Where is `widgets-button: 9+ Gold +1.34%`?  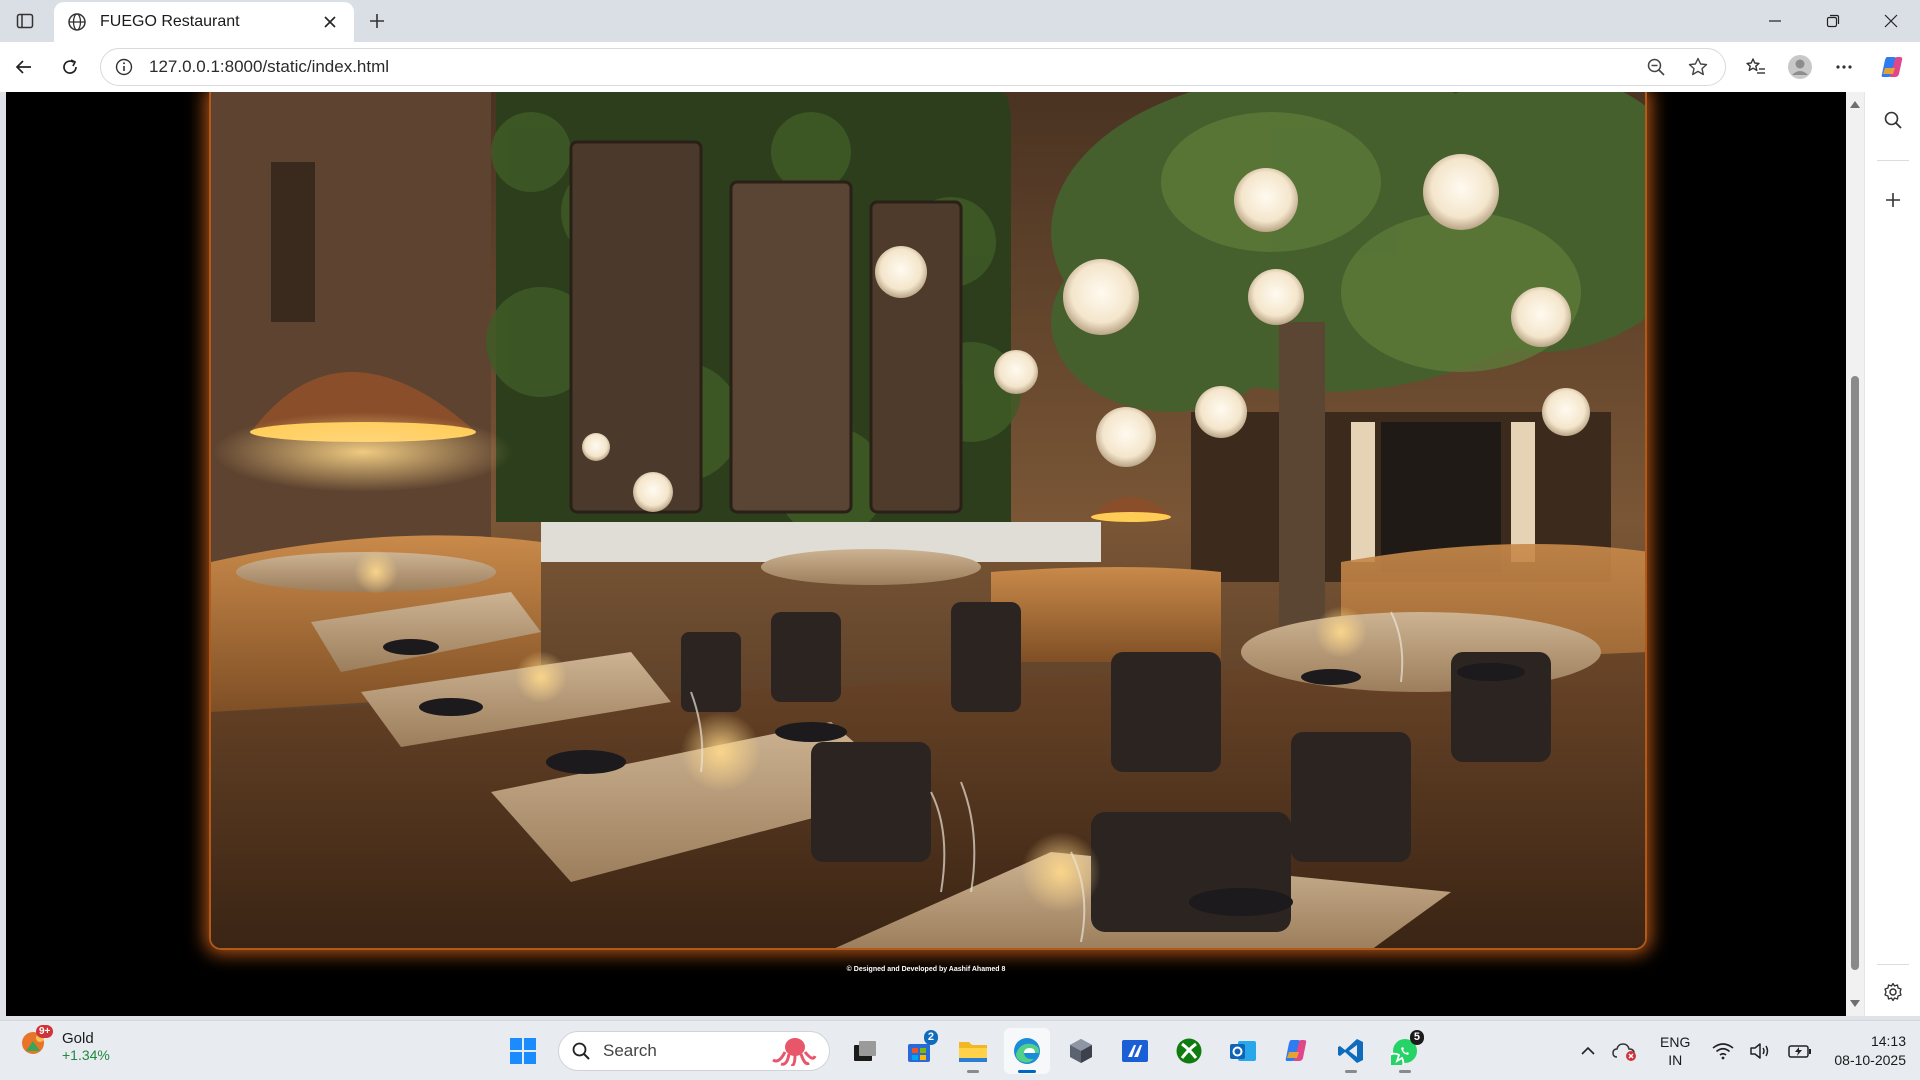 widgets-button: 9+ Gold +1.34% is located at coordinates (65, 1044).